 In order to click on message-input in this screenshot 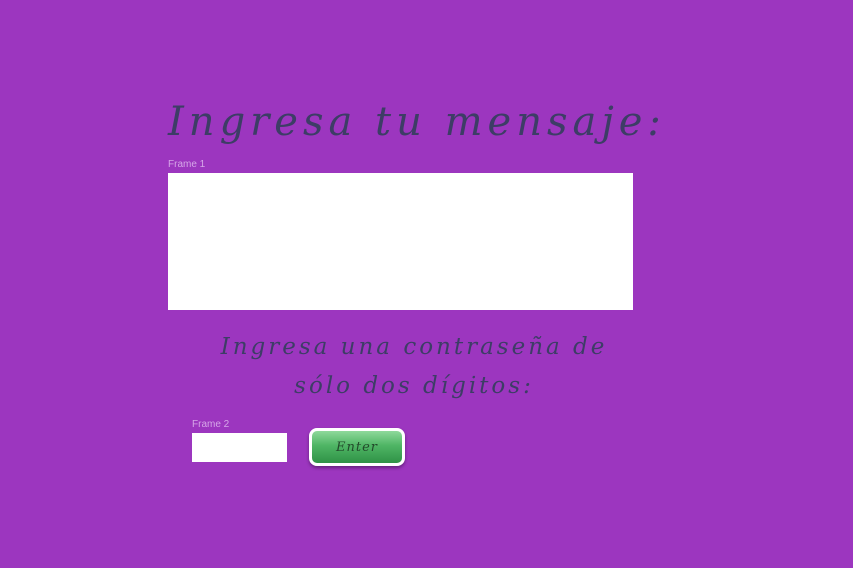, I will do `click(400, 241)`.